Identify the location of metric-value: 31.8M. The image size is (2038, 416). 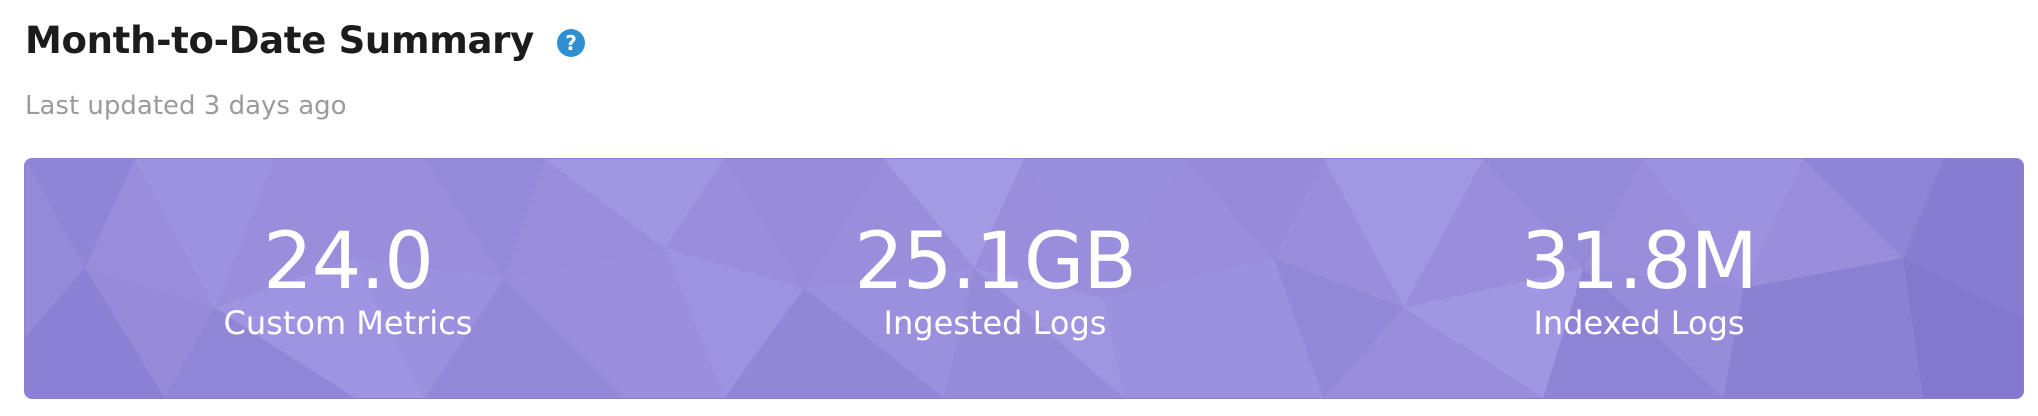
(1639, 262).